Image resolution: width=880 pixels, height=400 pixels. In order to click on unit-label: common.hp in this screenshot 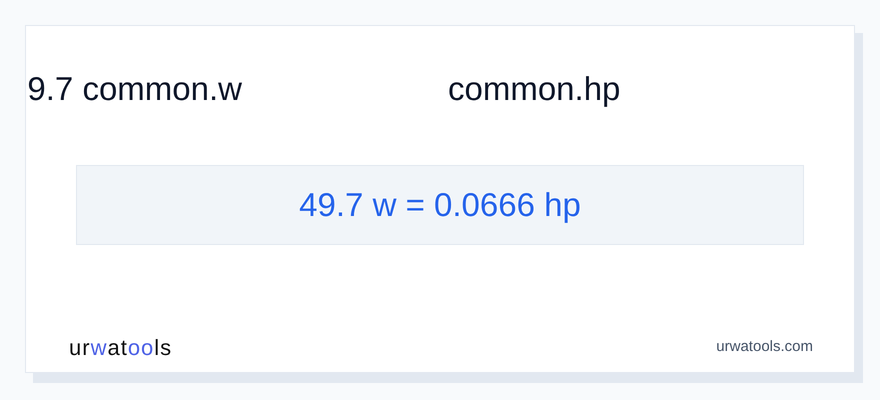, I will do `click(534, 89)`.